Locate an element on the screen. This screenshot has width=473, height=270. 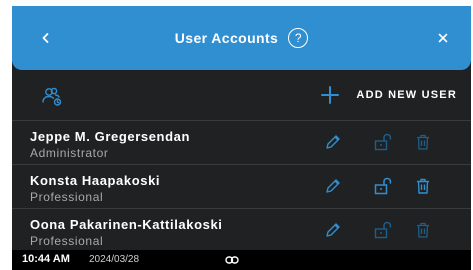
add-new-user-label: ADD NEW USER is located at coordinates (406, 95).